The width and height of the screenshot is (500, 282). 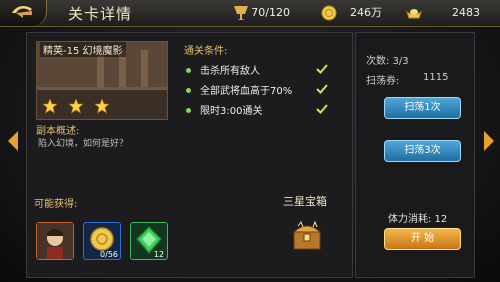 I want to click on sweep-thrice-button: 扫荡3次, so click(x=422, y=151).